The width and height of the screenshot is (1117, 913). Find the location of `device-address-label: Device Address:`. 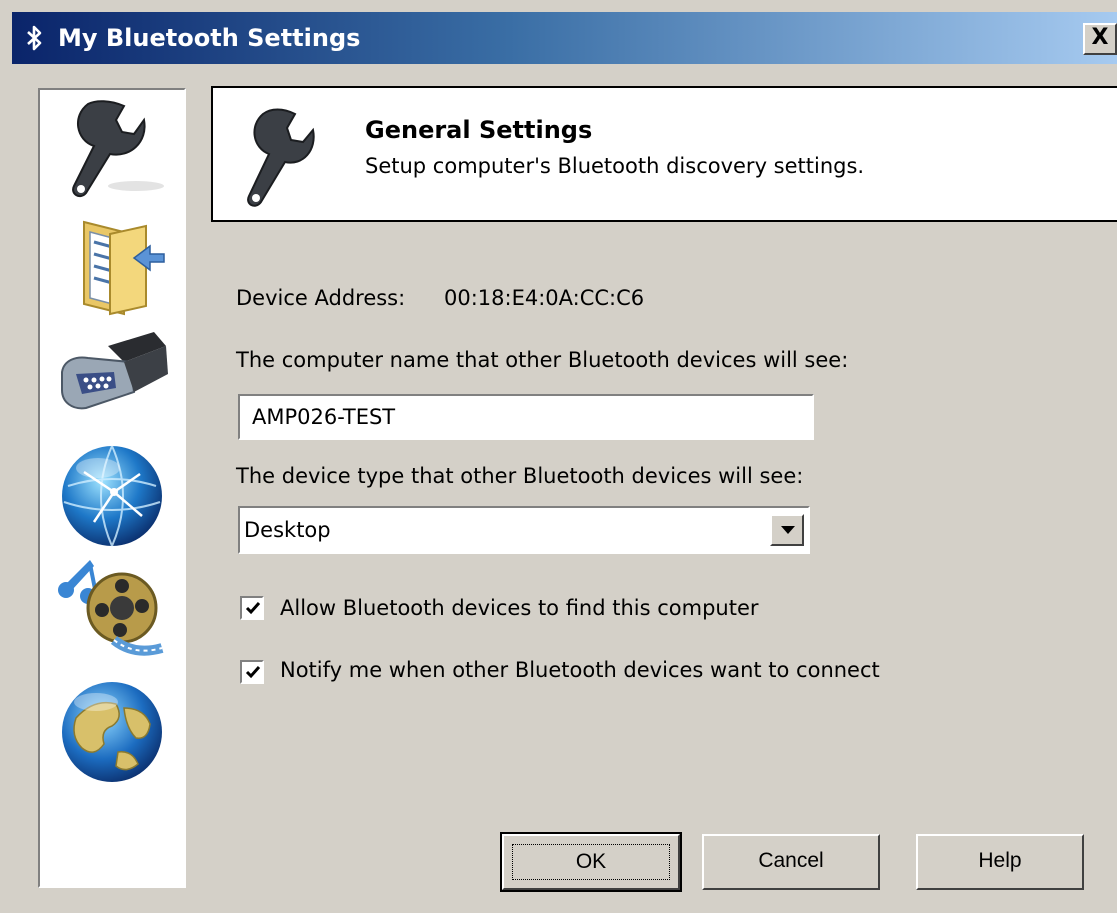

device-address-label: Device Address: is located at coordinates (321, 298).